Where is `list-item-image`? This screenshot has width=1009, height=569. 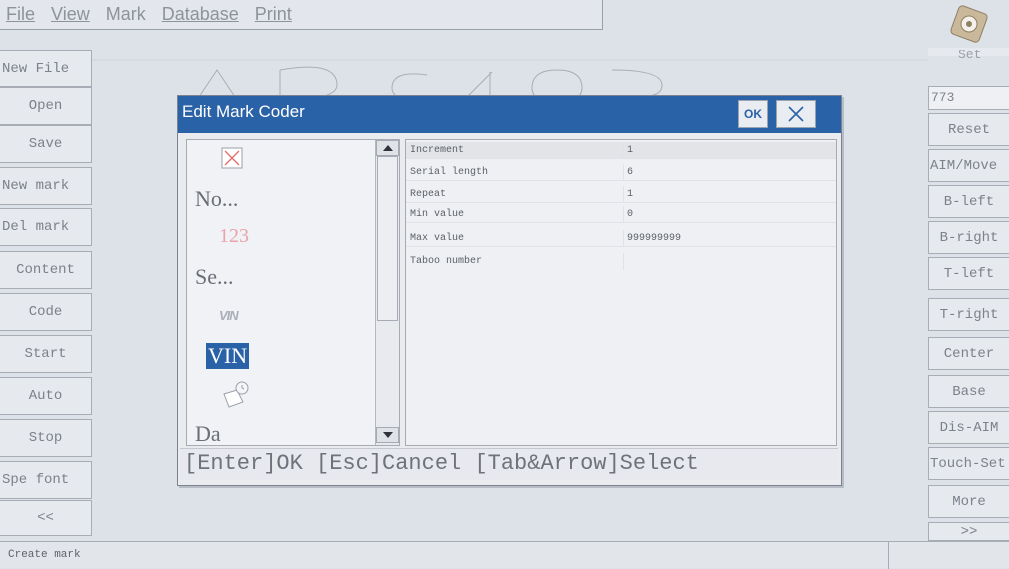 list-item-image is located at coordinates (232, 160).